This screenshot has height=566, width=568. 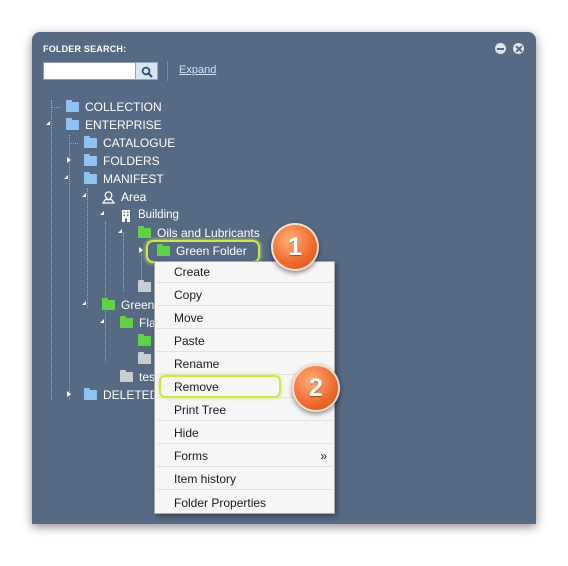 What do you see at coordinates (108, 197) in the screenshot?
I see `area-map-icon` at bounding box center [108, 197].